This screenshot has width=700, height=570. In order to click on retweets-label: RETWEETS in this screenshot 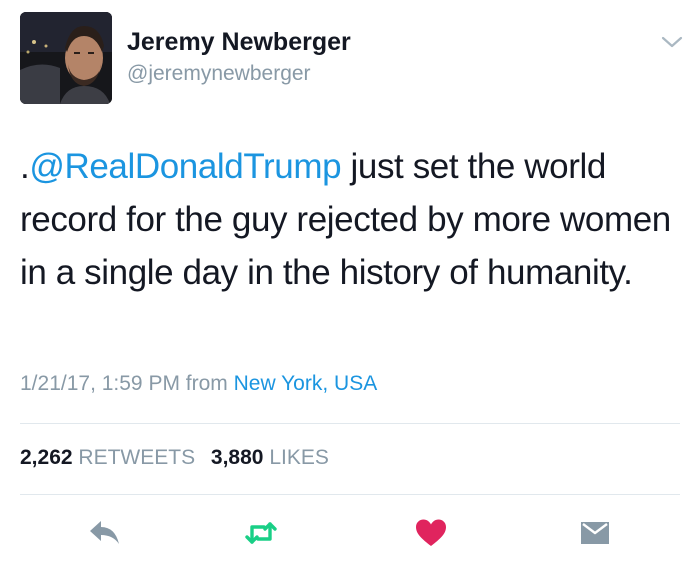, I will do `click(137, 457)`.